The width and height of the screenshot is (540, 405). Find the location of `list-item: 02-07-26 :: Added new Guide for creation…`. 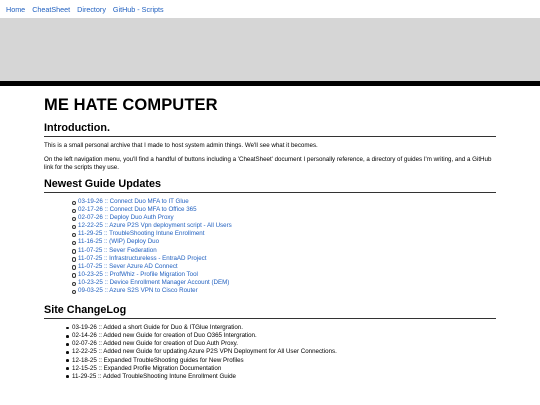

list-item: 02-07-26 :: Added new Guide for creation… is located at coordinates (281, 344).